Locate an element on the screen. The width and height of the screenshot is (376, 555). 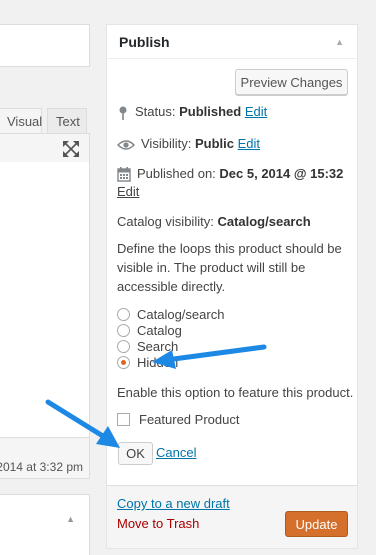
visibility-option-label: Catalog/search is located at coordinates (181, 314).